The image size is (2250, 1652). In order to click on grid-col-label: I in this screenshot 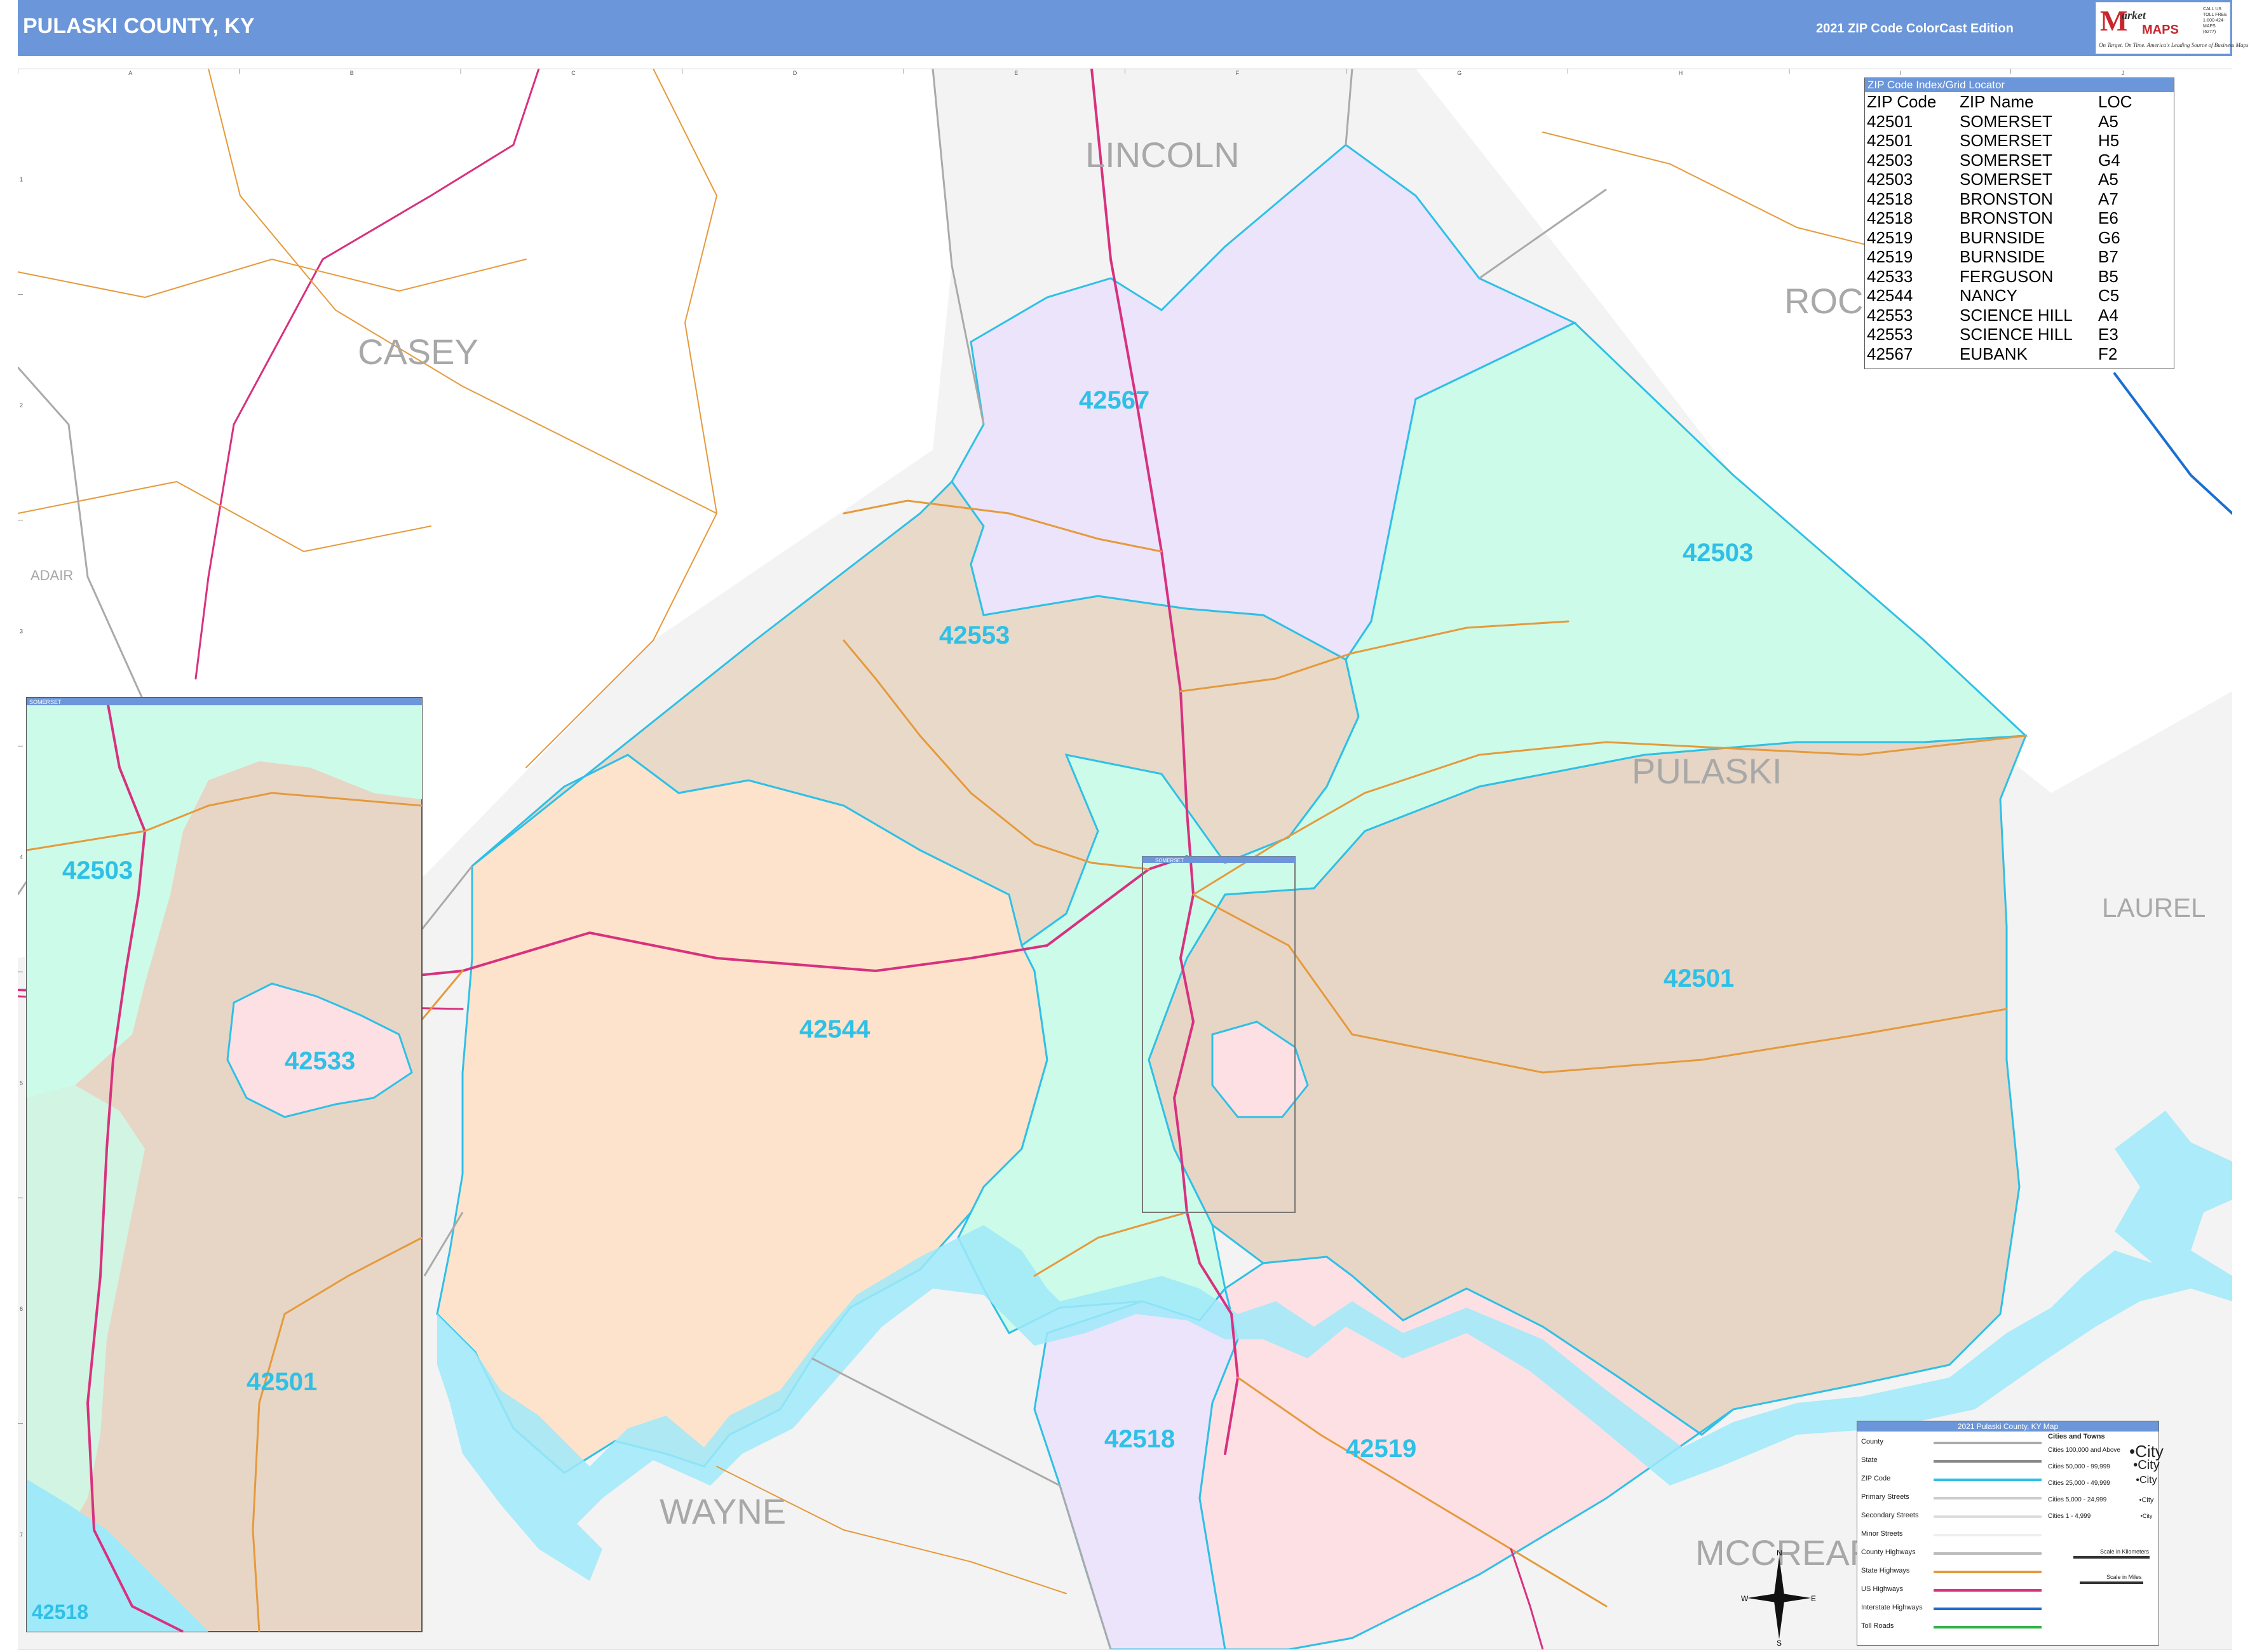, I will do `click(1901, 73)`.